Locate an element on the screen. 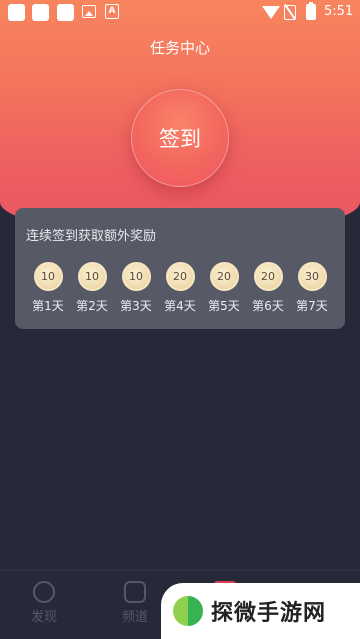 Image resolution: width=360 pixels, height=639 pixels. status-bar: A 5:51 is located at coordinates (180, 13).